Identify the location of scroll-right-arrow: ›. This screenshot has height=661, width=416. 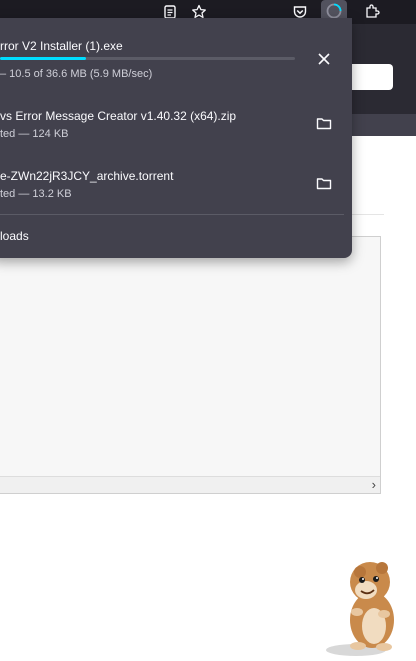
(374, 484).